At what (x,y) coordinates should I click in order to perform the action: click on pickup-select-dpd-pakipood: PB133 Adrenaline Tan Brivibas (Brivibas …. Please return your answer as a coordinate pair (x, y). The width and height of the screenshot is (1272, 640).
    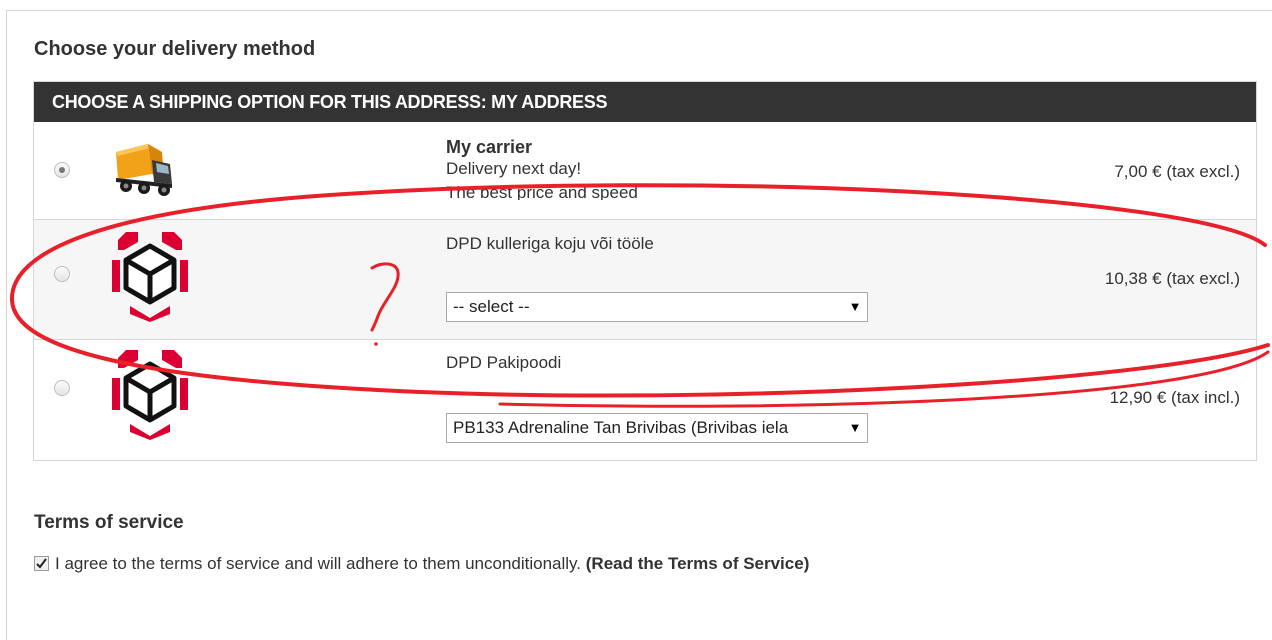
    Looking at the image, I should click on (657, 428).